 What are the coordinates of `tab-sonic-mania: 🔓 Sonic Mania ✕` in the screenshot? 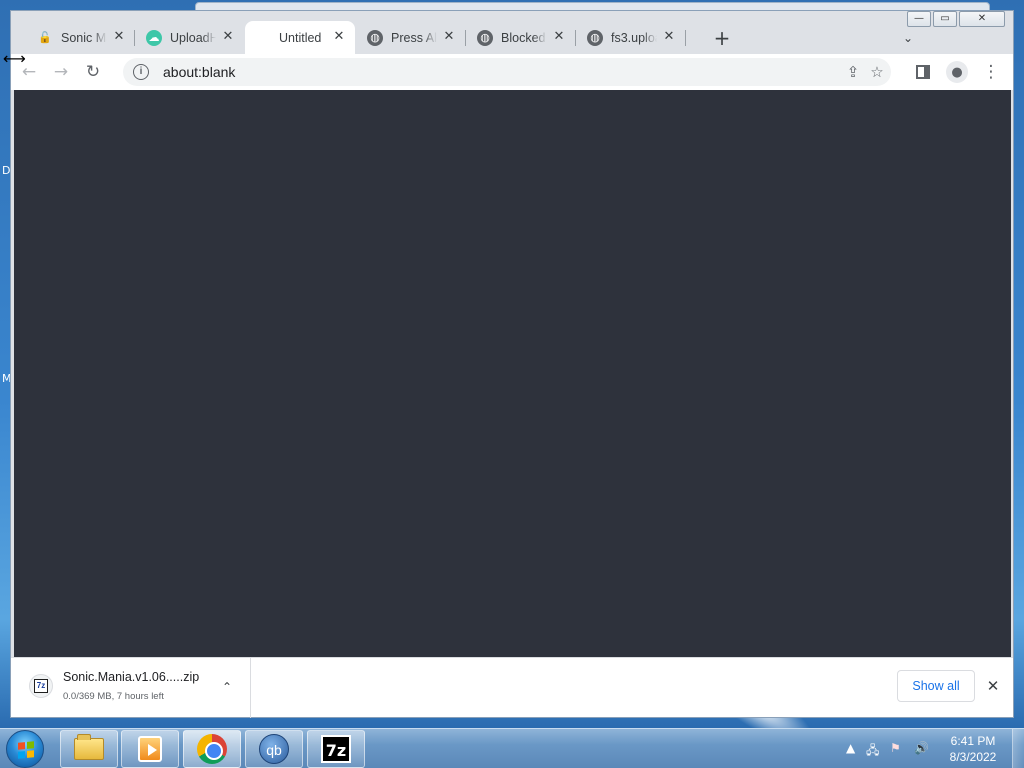 It's located at (81, 37).